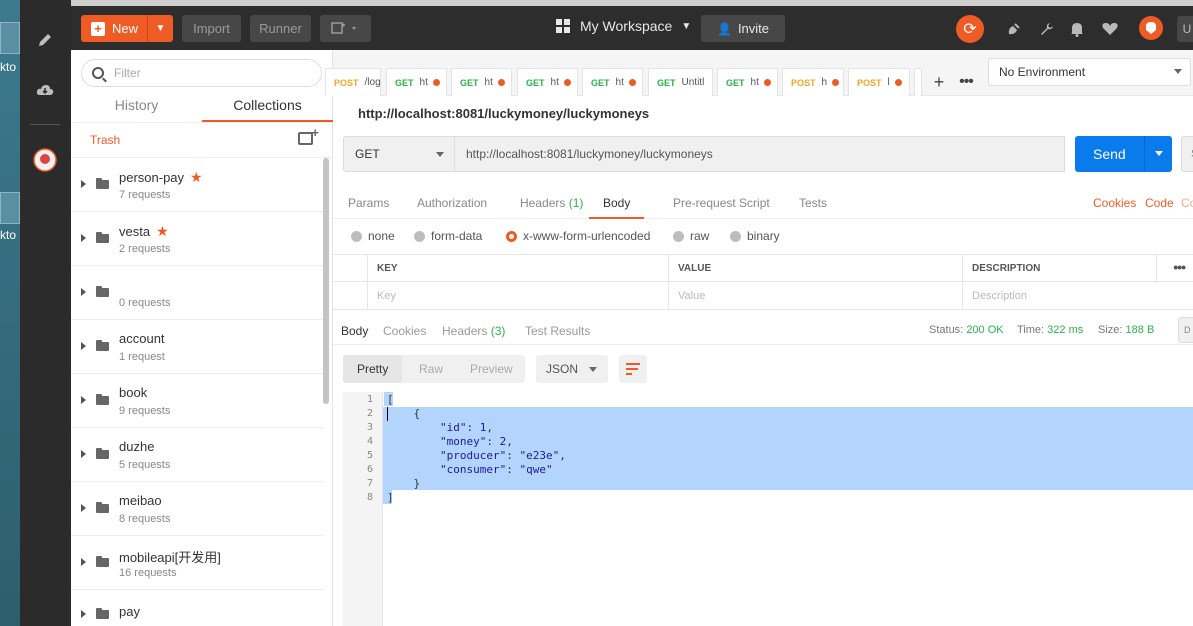  Describe the element at coordinates (197, 455) in the screenshot. I see `collection-item: duzhe 5 requests` at that location.